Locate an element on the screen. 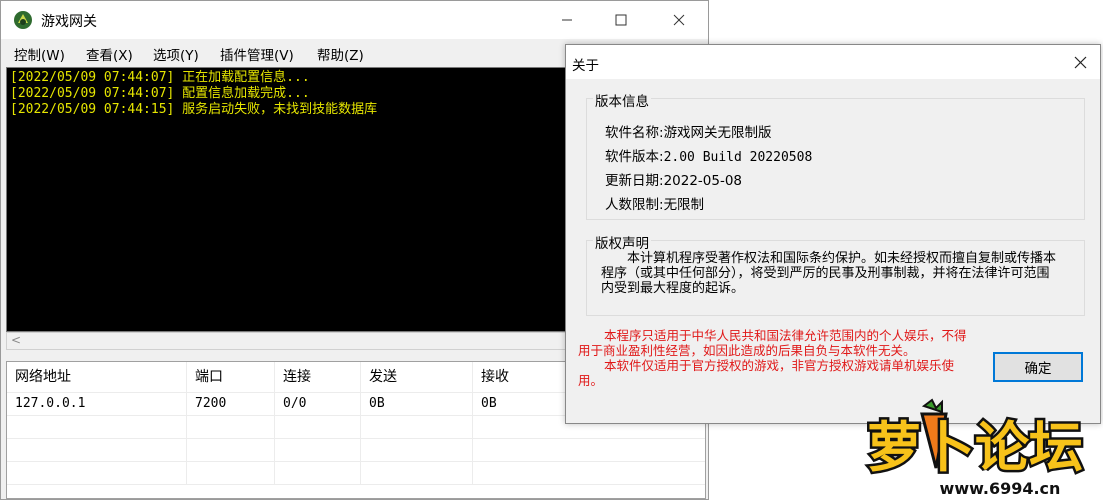 The image size is (1103, 502). column-header-sent: 发送 is located at coordinates (417, 377).